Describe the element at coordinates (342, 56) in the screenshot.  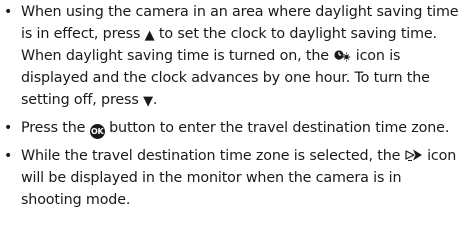
I see `daylight-saving-icon` at that location.